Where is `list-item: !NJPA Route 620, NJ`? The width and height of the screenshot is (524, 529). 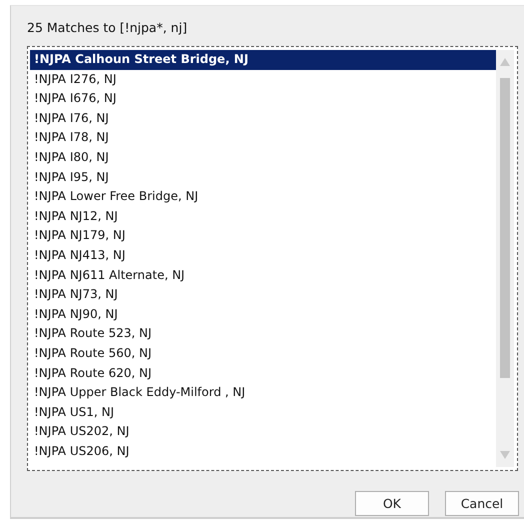
list-item: !NJPA Route 620, NJ is located at coordinates (263, 374).